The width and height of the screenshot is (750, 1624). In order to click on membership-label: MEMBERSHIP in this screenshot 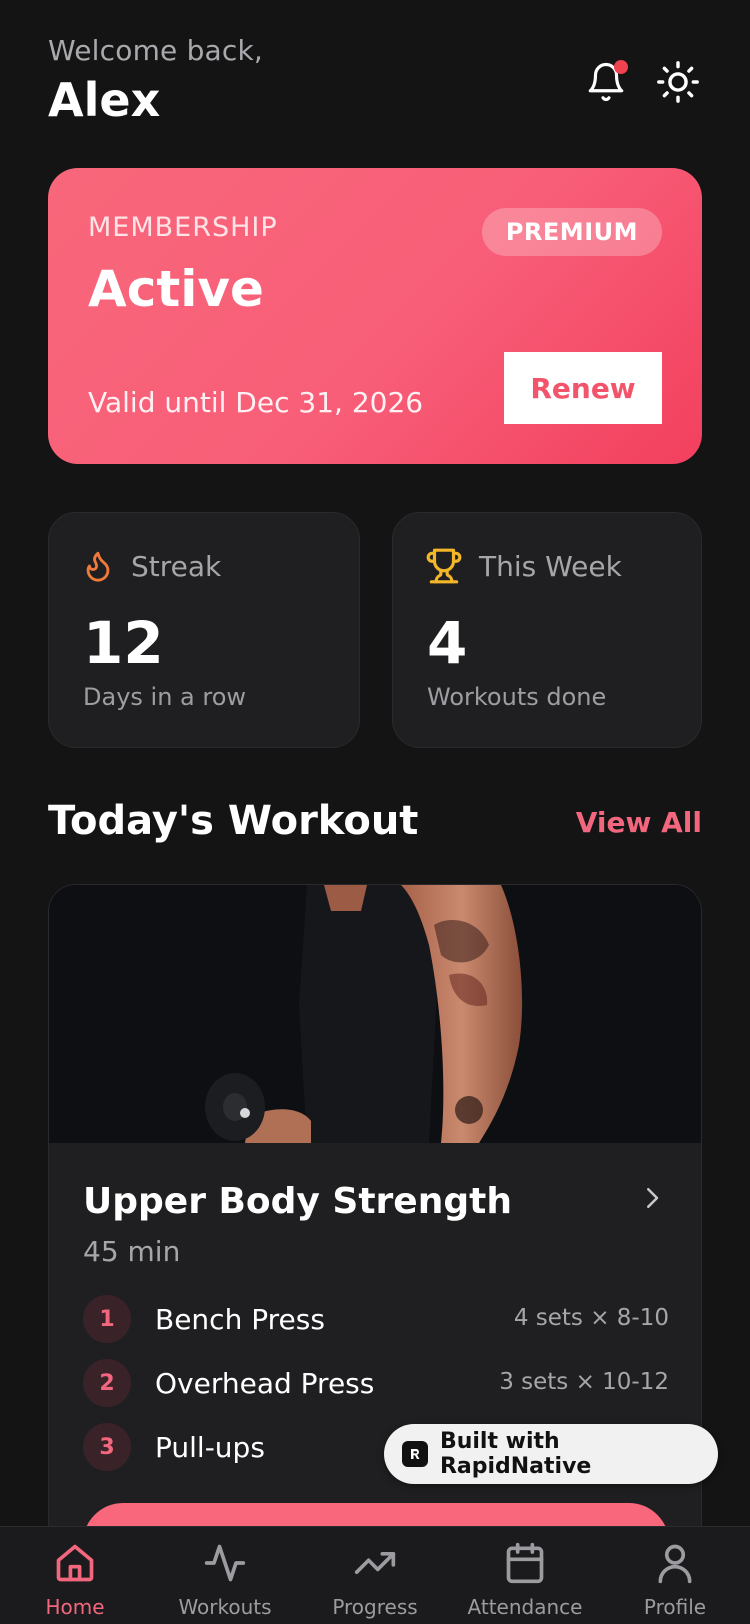, I will do `click(183, 227)`.